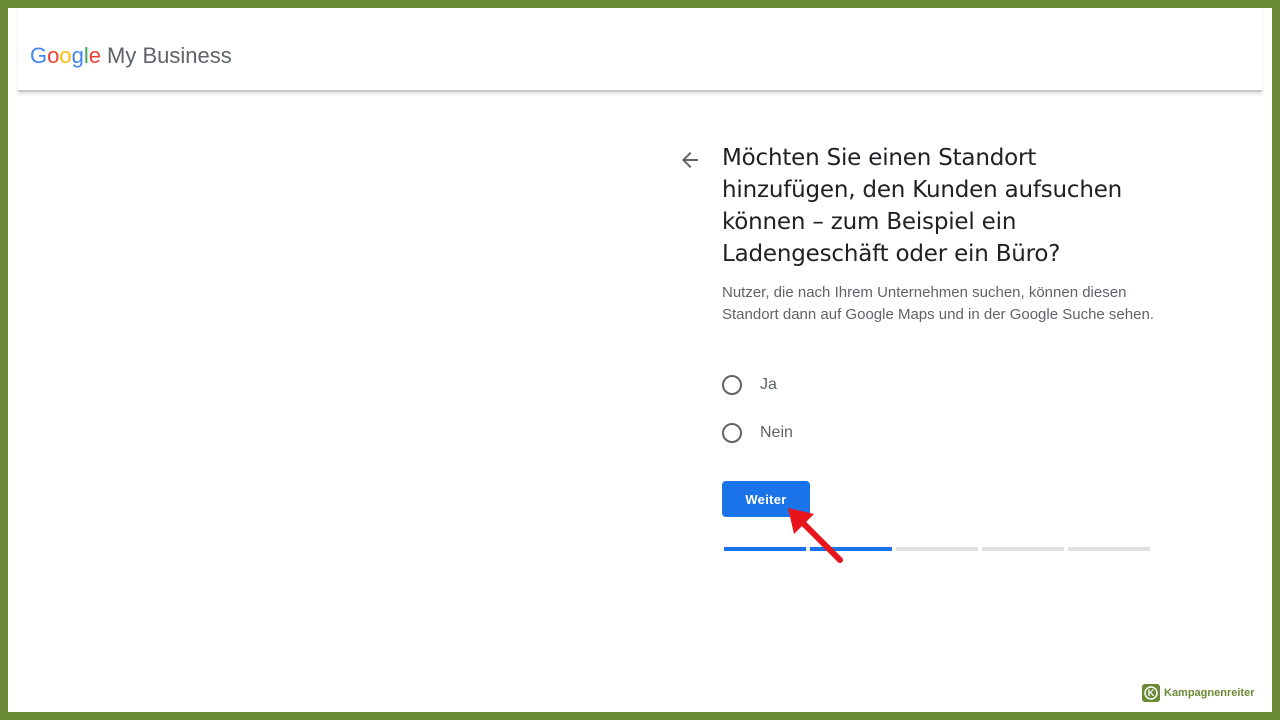  I want to click on google-wordmark: Google, so click(65, 55).